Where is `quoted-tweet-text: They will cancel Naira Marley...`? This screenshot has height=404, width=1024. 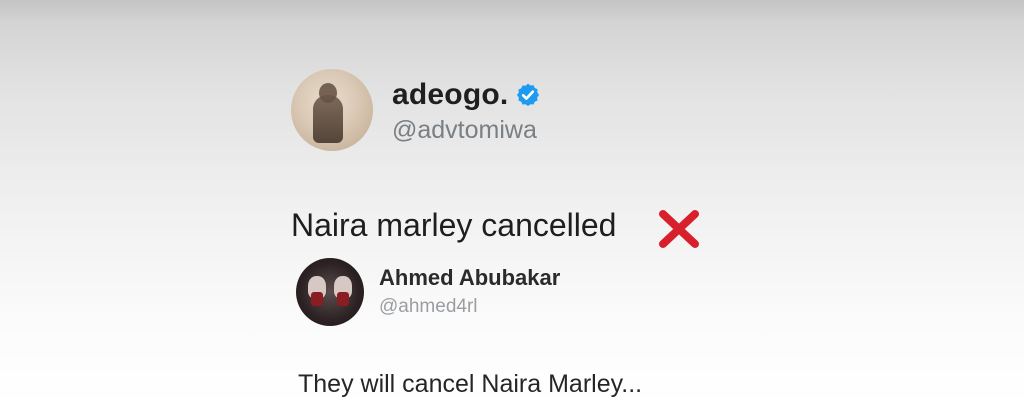 quoted-tweet-text: They will cancel Naira Marley... is located at coordinates (470, 384).